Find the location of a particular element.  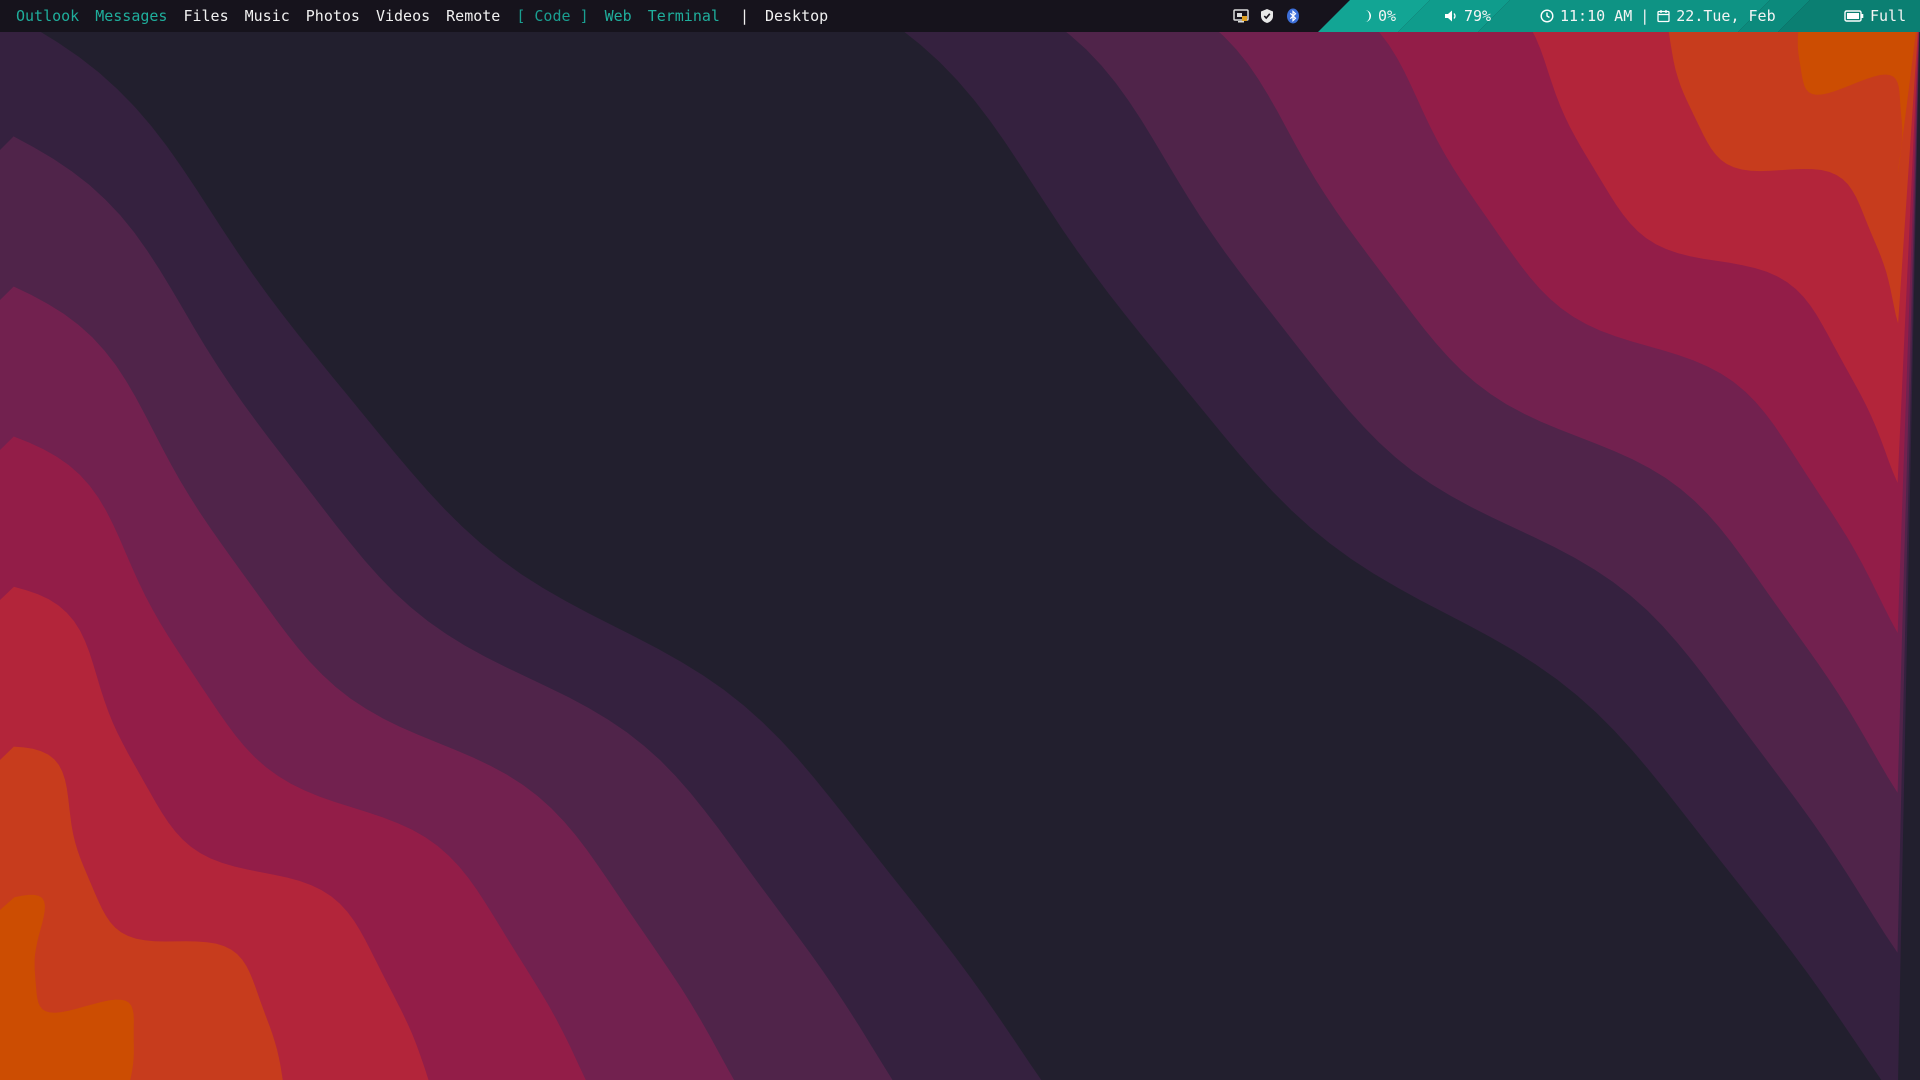

workspace-remote: Remote is located at coordinates (473, 16).